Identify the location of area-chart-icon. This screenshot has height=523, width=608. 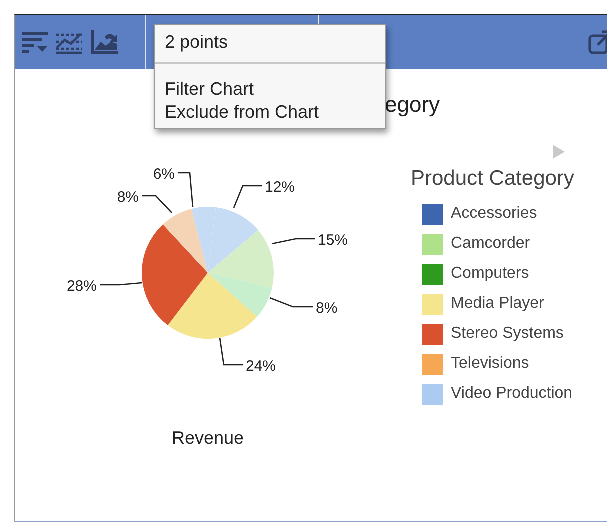
(104, 42).